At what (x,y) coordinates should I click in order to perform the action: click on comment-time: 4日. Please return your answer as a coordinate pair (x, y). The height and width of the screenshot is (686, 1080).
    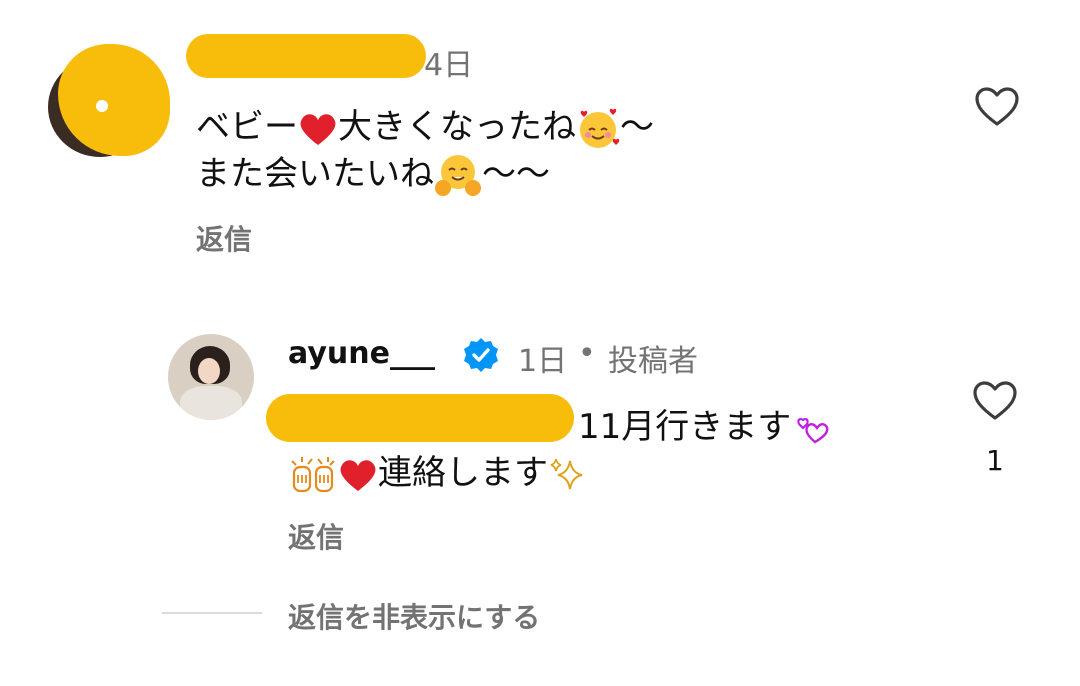
    Looking at the image, I should click on (449, 65).